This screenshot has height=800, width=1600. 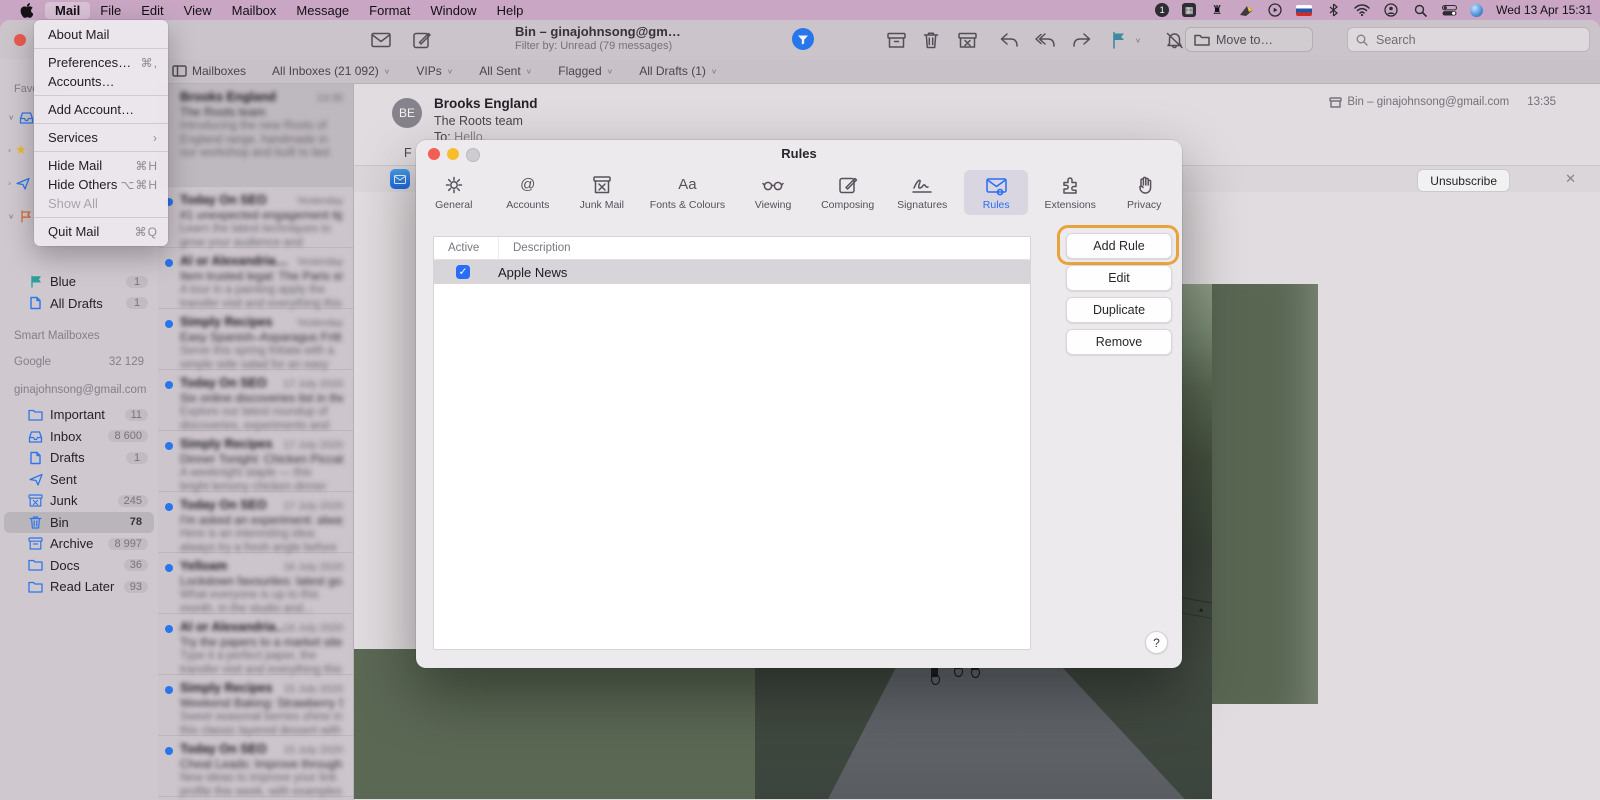 I want to click on siri-icon, so click(x=1477, y=10).